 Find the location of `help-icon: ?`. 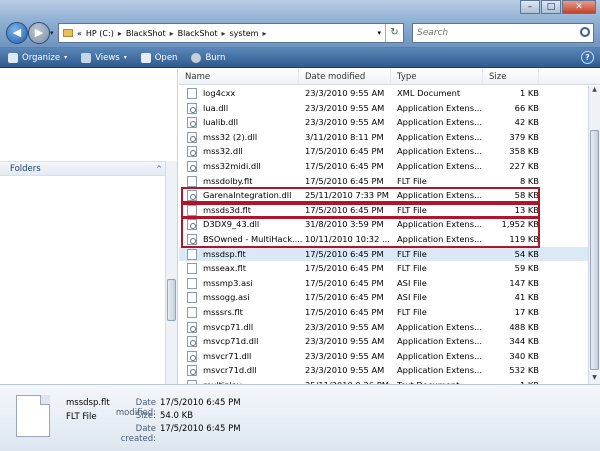

help-icon: ? is located at coordinates (587, 57).